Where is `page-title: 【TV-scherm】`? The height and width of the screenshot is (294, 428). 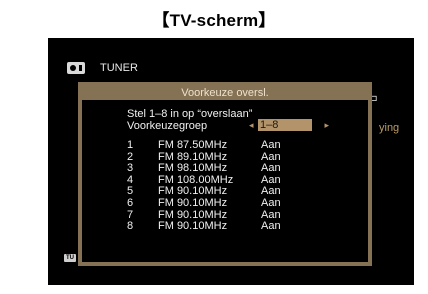 page-title: 【TV-scherm】 is located at coordinates (214, 20).